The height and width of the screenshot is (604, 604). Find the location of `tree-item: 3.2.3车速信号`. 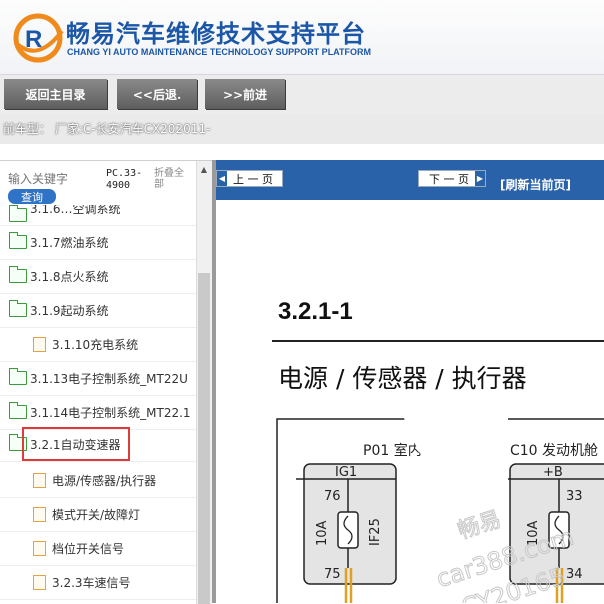

tree-item: 3.2.3车速信号 is located at coordinates (98, 582).